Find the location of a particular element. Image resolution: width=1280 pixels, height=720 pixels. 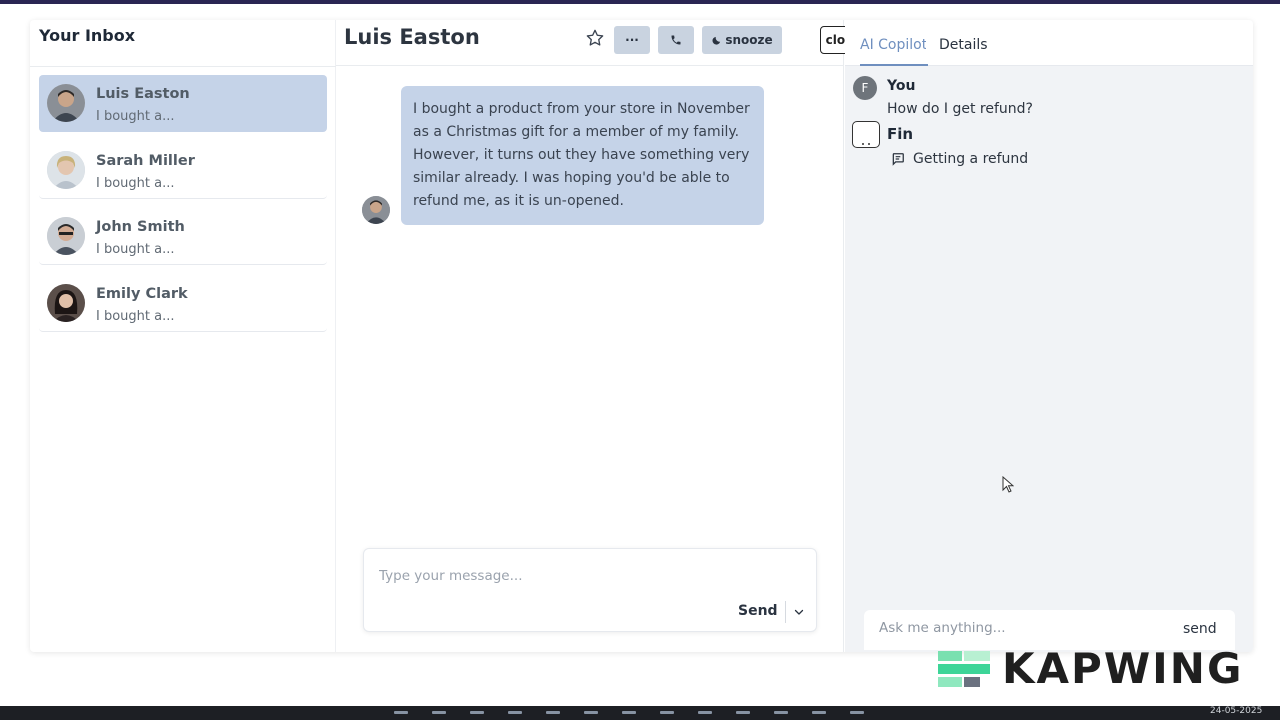

conversation-header: Luis Easton ··· snooze close is located at coordinates (601, 43).